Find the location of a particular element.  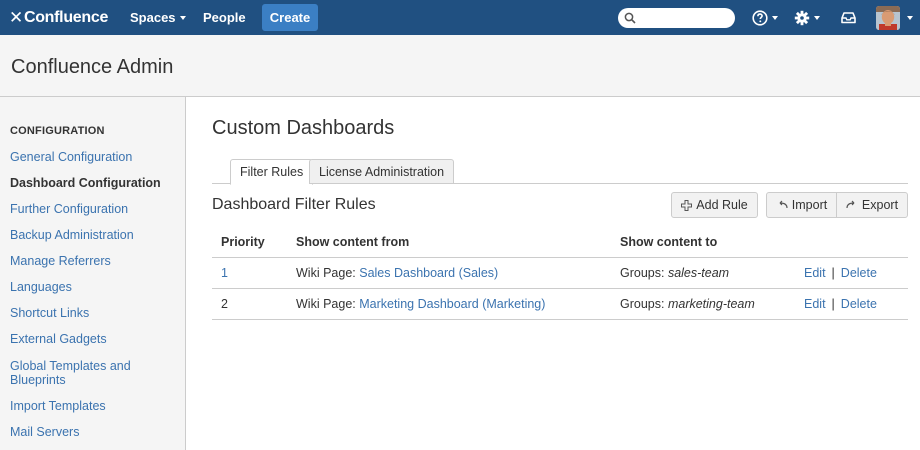

gear-icon is located at coordinates (802, 17).